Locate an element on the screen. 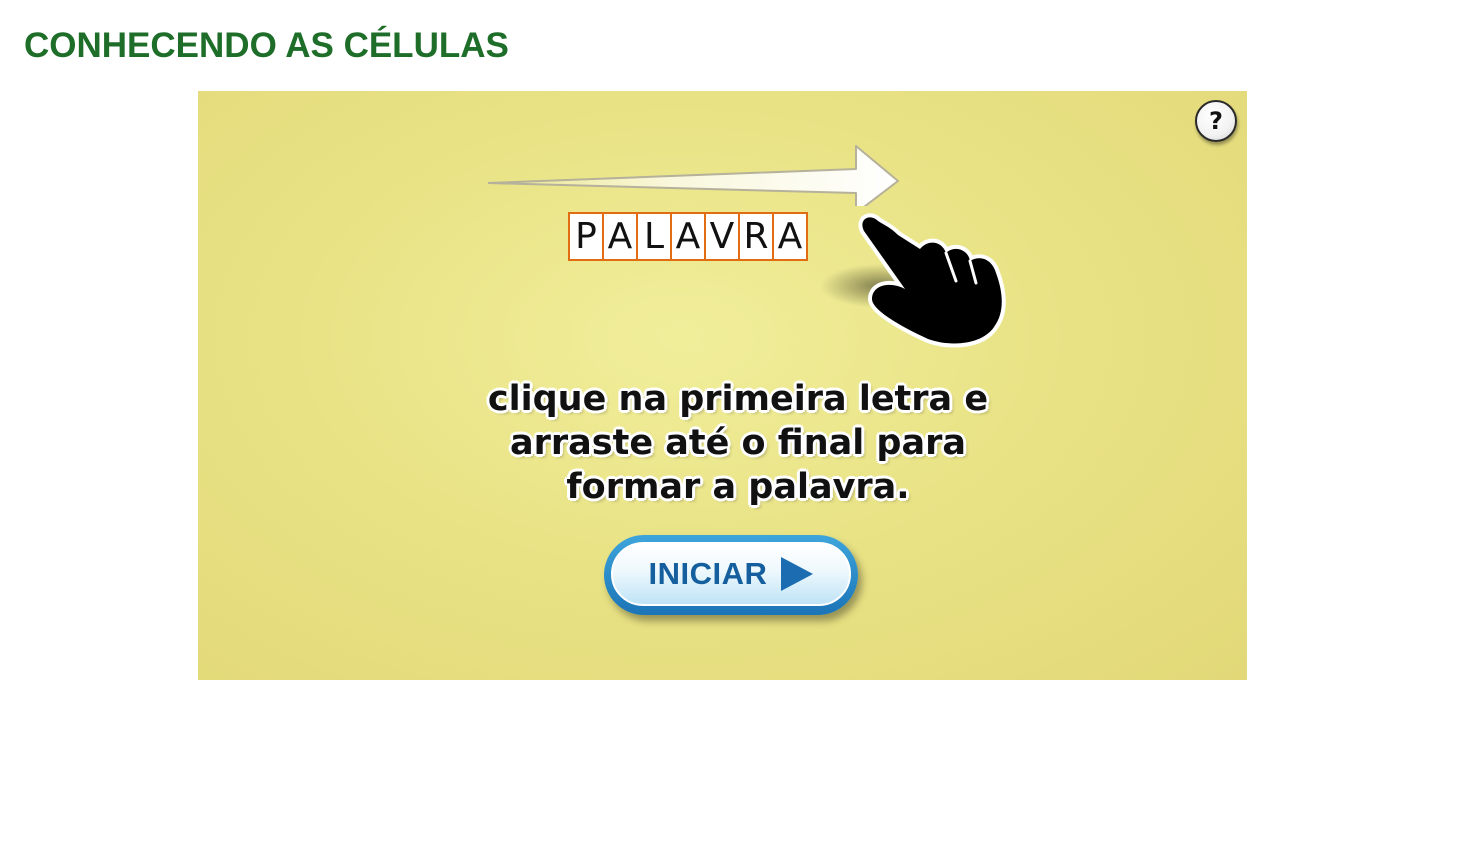  pointing-hand-icon is located at coordinates (913, 280).